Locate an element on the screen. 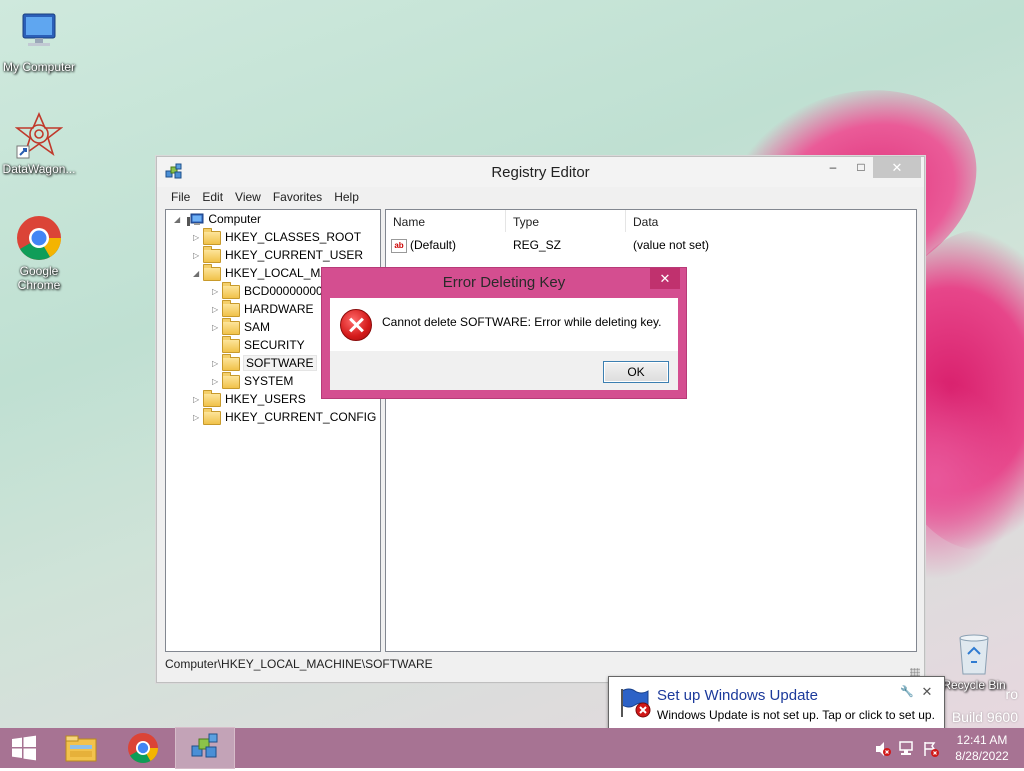 This screenshot has height=771, width=1024. value-data: (value not set) is located at coordinates (671, 245).